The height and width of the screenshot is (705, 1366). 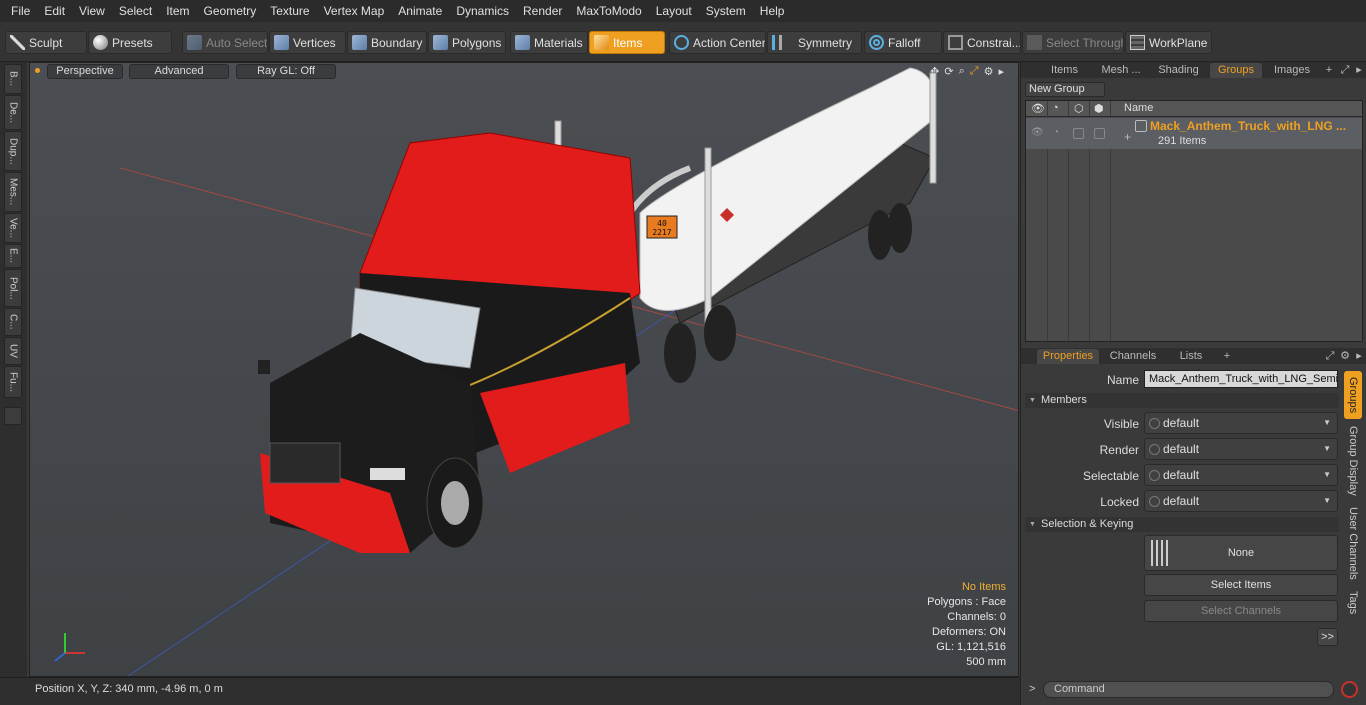 What do you see at coordinates (1055, 108) in the screenshot?
I see `render-icon: ◔` at bounding box center [1055, 108].